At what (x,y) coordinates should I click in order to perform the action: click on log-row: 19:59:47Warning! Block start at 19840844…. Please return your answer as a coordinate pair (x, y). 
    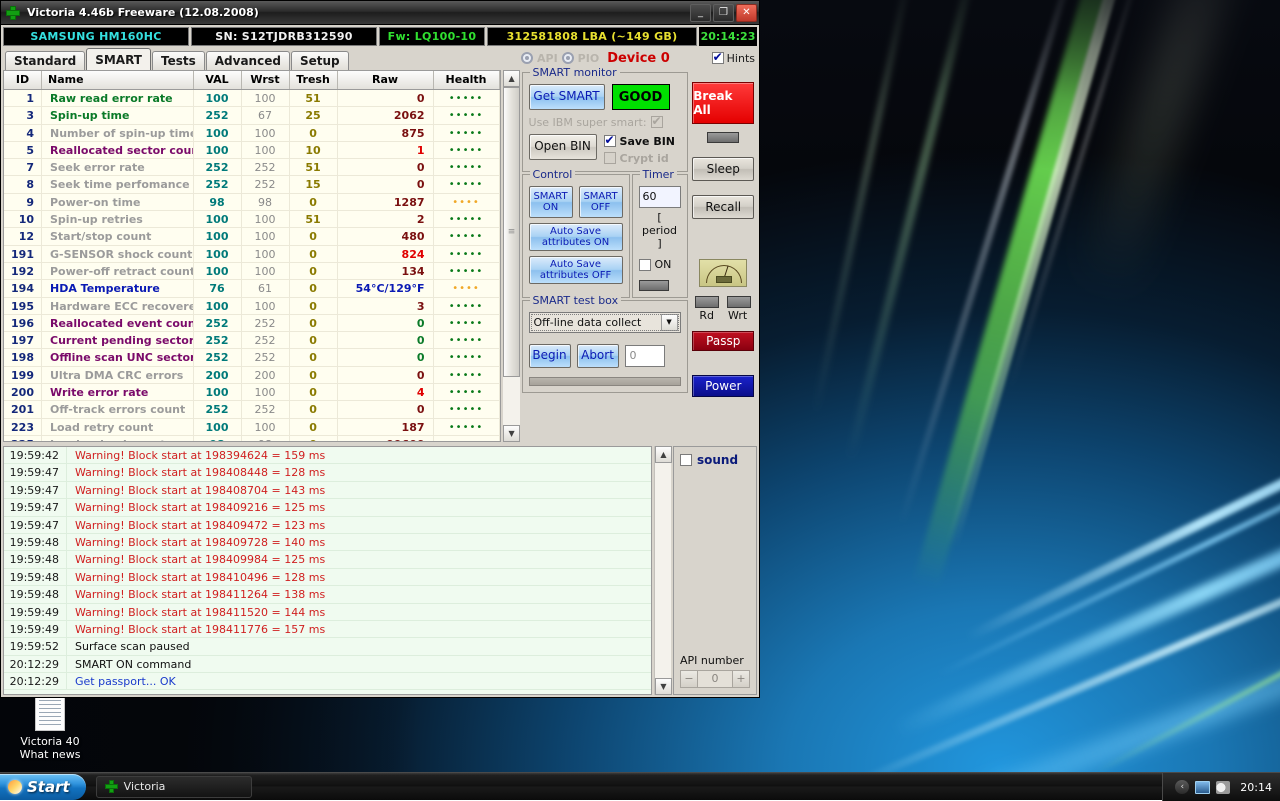
    Looking at the image, I should click on (327, 472).